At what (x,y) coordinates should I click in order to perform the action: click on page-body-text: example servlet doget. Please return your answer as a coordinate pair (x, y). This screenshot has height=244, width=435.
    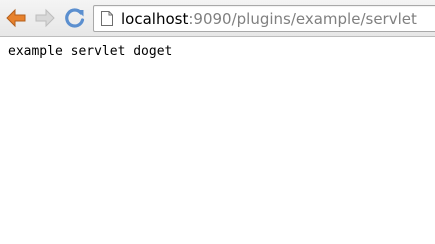
    Looking at the image, I should click on (90, 51).